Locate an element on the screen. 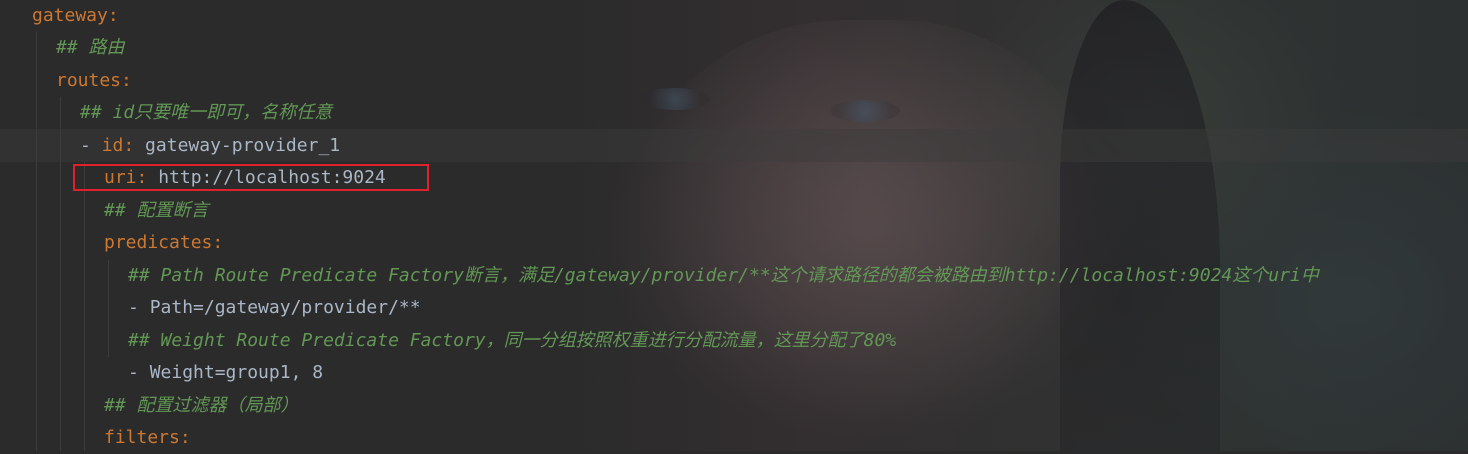 The height and width of the screenshot is (454, 1468). code-line: ## 路由 is located at coordinates (90, 48).